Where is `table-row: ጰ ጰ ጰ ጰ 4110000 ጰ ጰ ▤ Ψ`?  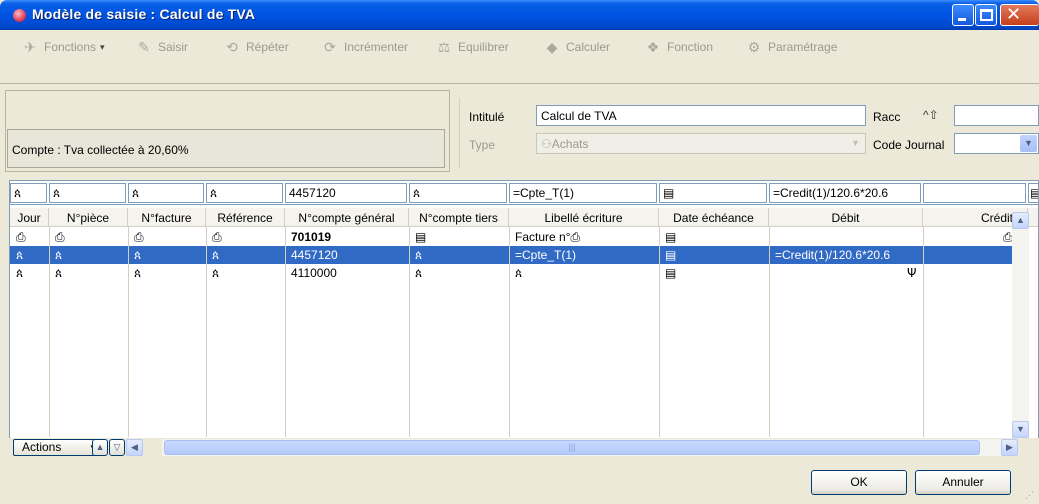
table-row: ጰ ጰ ጰ ጰ 4110000 ጰ ጰ ▤ Ψ is located at coordinates (515, 273).